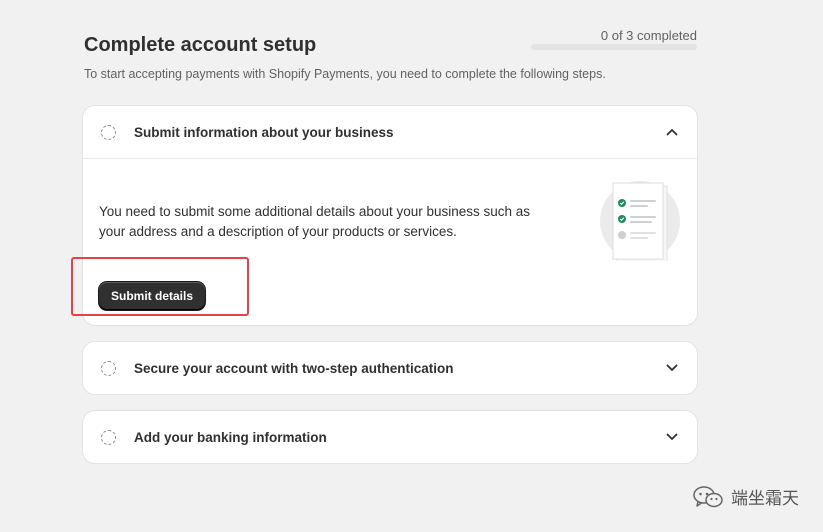 The width and height of the screenshot is (823, 532). Describe the element at coordinates (765, 498) in the screenshot. I see `watermark-text: 端坐霜天` at that location.